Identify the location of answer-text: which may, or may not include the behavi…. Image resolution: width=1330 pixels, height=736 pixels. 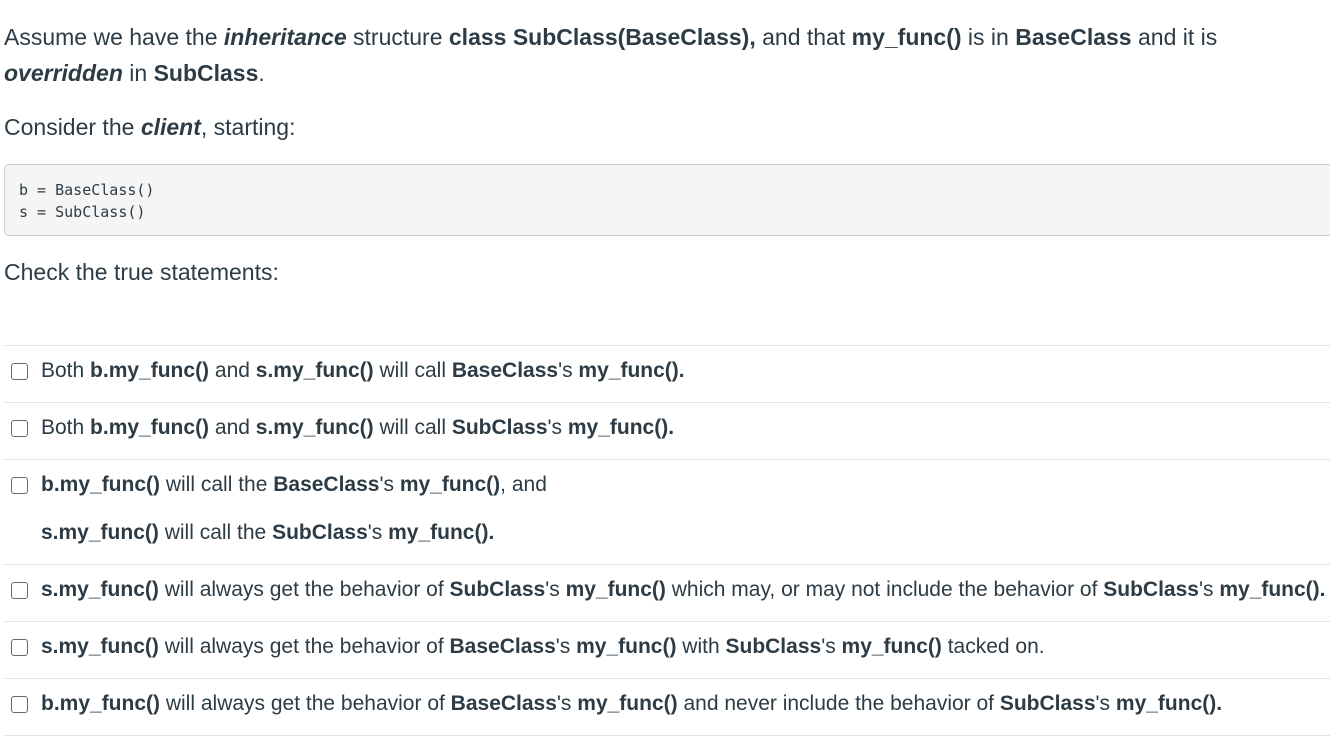
(884, 589).